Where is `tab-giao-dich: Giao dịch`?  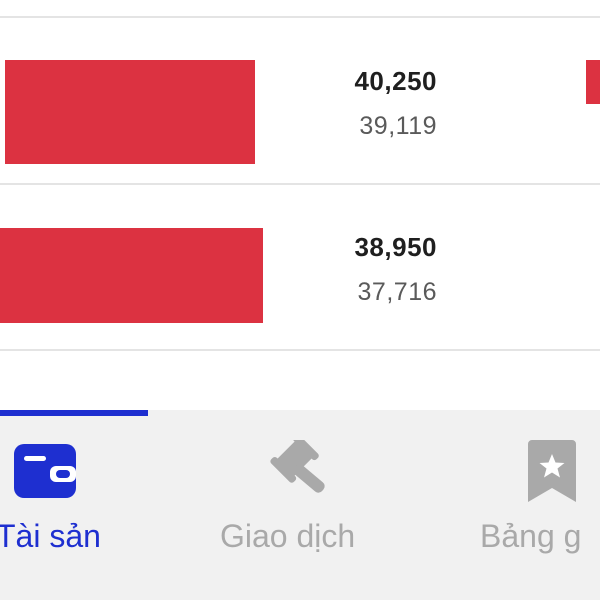
tab-giao-dich: Giao dịch is located at coordinates (300, 505).